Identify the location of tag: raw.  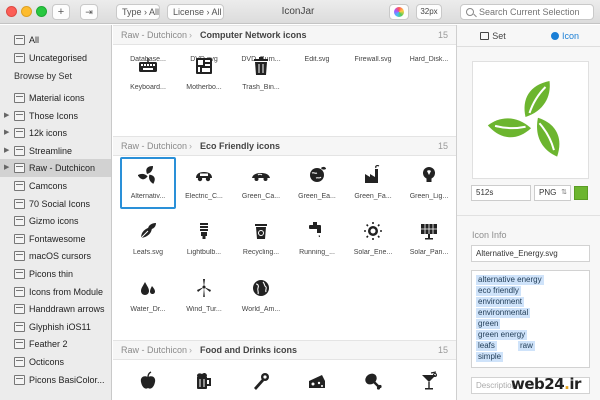
(526, 346).